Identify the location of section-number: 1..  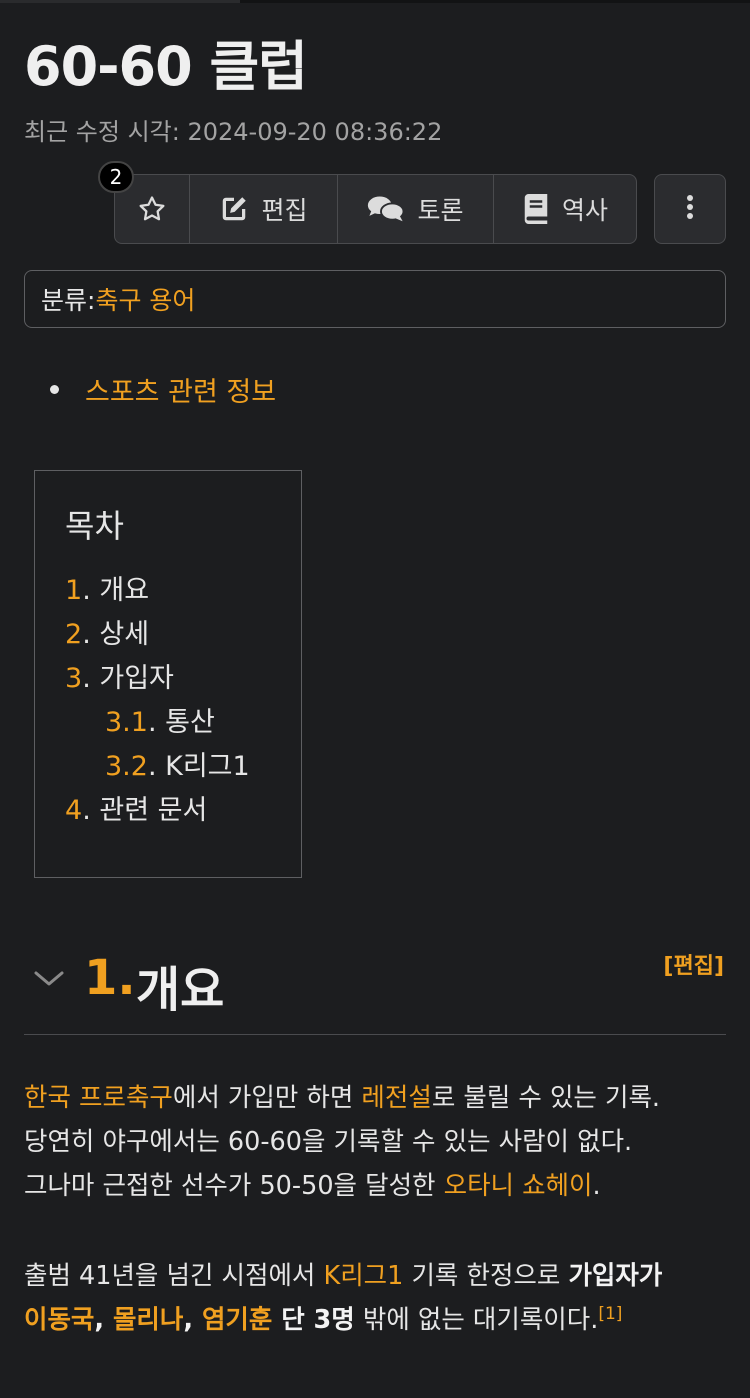
(110, 978).